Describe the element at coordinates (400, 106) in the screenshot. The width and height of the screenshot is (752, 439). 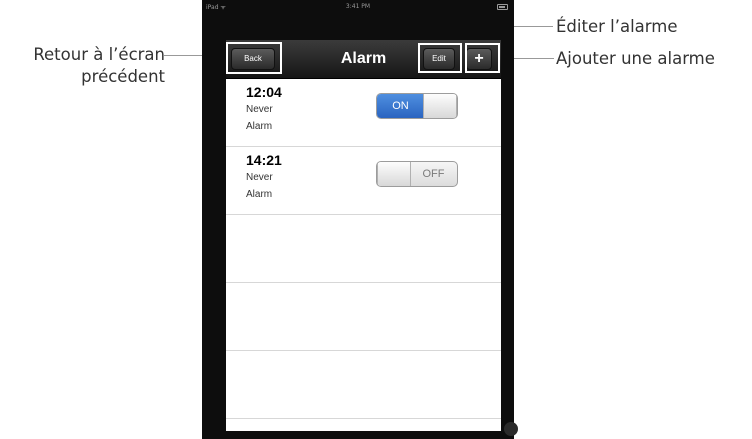
I see `toggle-on-label: ON` at that location.